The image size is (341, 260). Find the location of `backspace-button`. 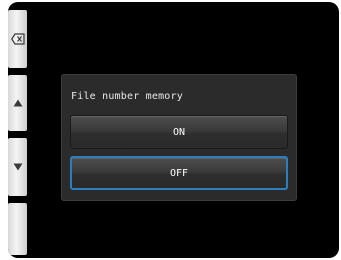

backspace-button is located at coordinates (17, 39).